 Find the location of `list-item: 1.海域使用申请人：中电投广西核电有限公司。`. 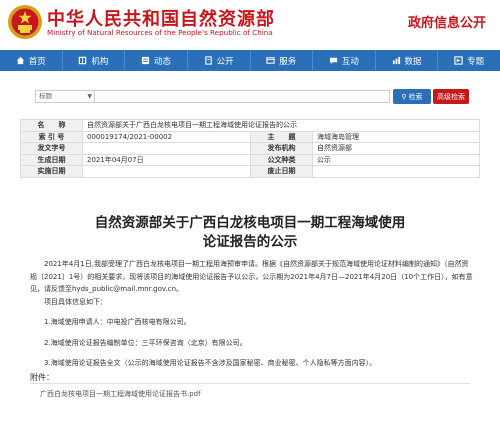

list-item: 1.海域使用申请人：中电投广西核电有限公司。 is located at coordinates (117, 322).